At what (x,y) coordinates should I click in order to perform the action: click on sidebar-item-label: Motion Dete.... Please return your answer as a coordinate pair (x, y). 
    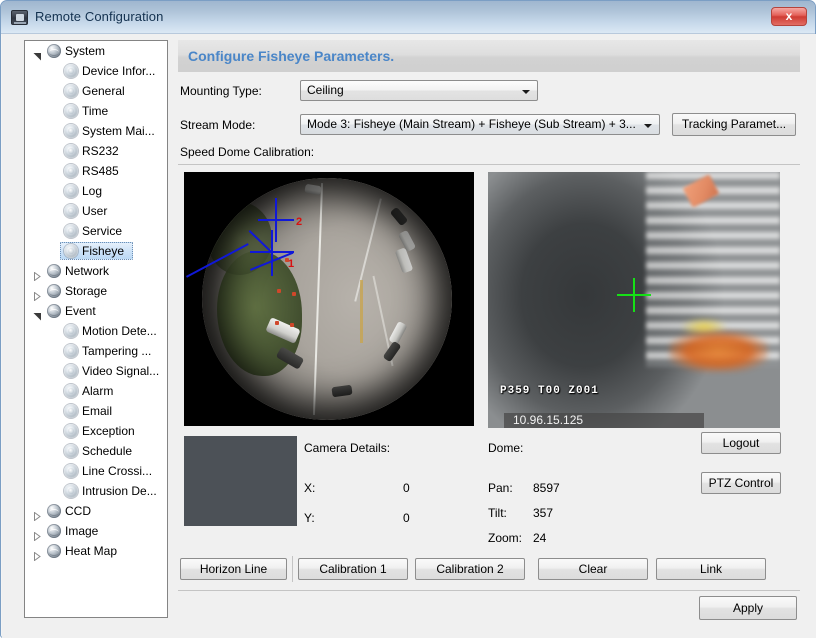
    Looking at the image, I should click on (119, 331).